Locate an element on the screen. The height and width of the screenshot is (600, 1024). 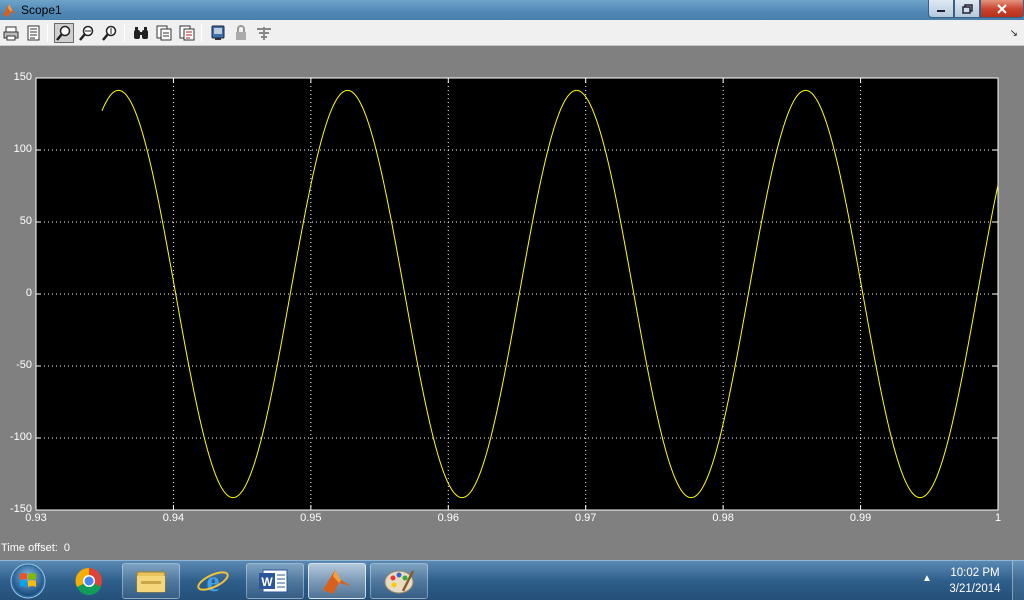
chrome-icon is located at coordinates (88, 581).